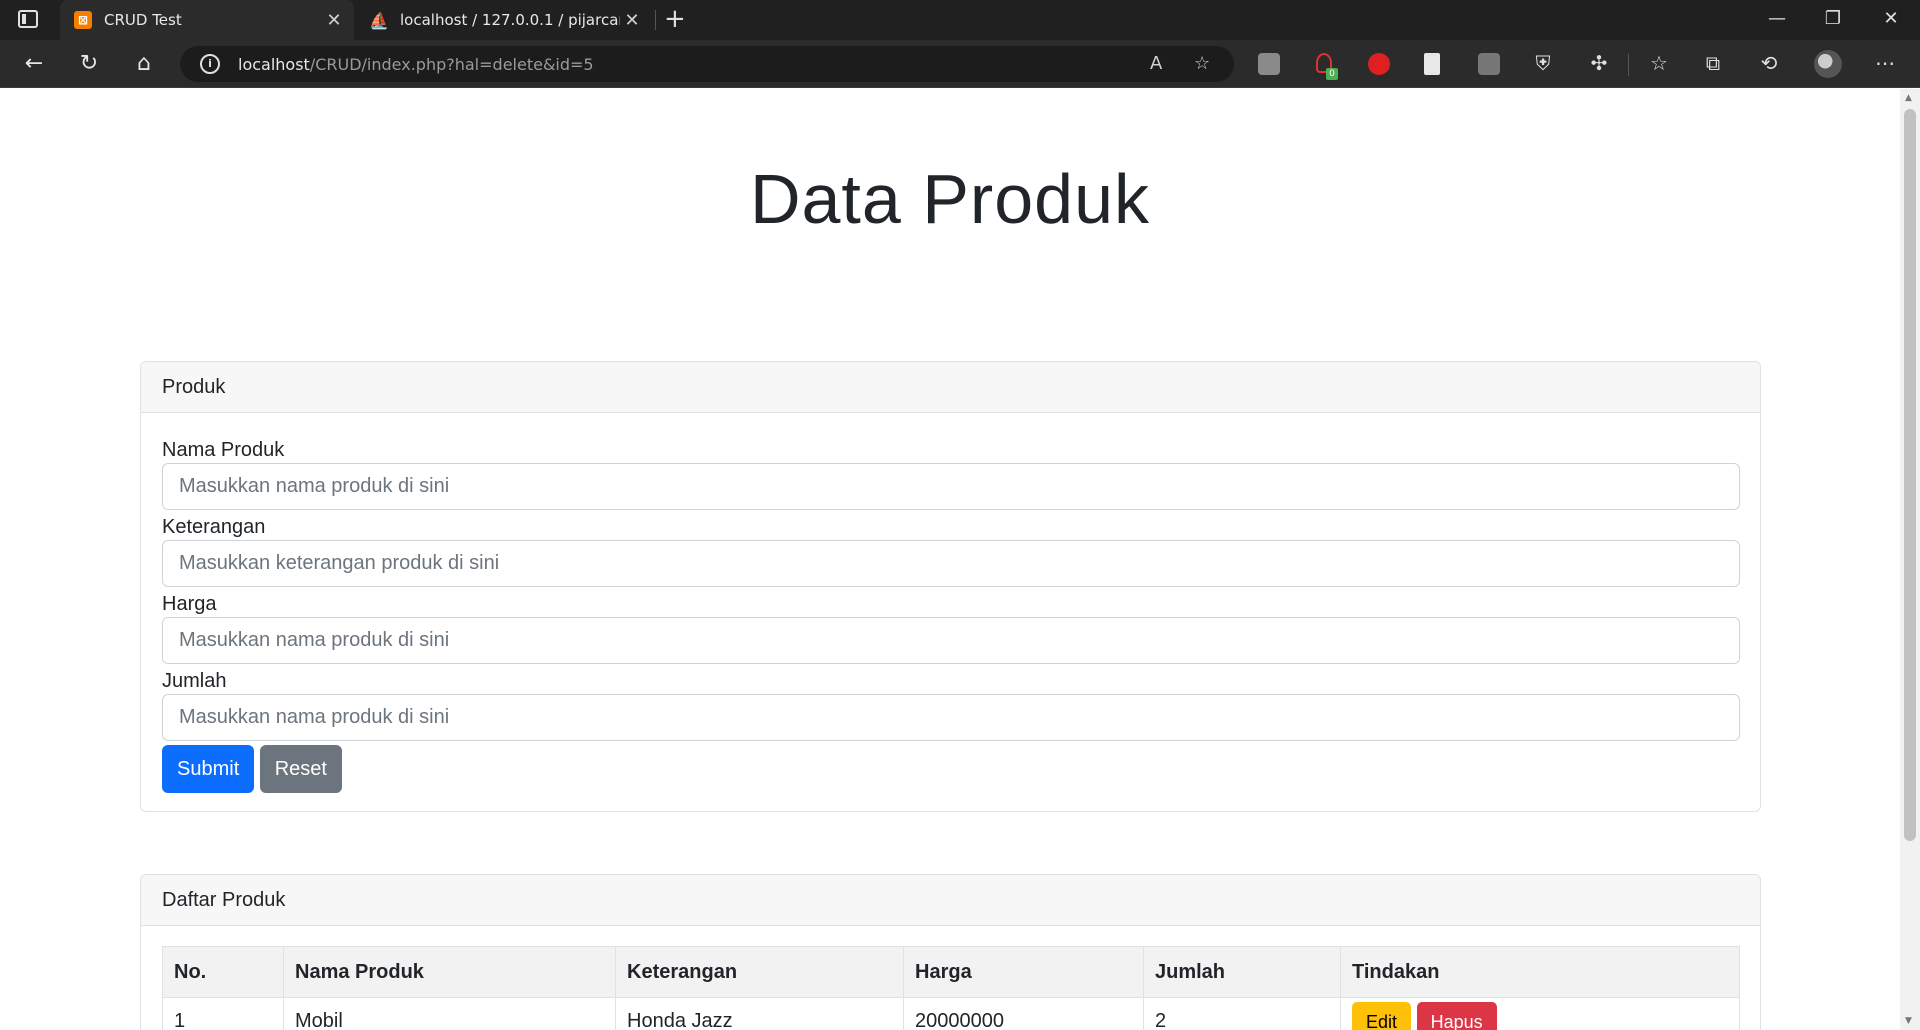  I want to click on form-actions: Submit Reset, so click(950, 769).